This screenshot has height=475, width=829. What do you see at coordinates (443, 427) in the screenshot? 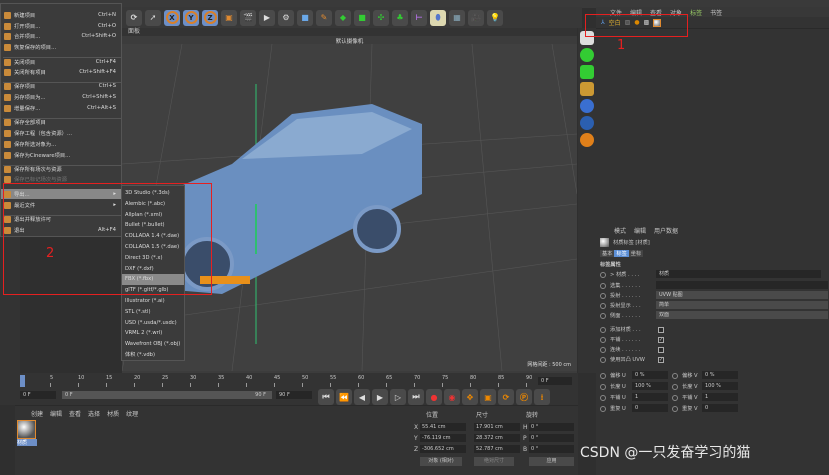
I see `pos-x-field: 55.41 cm` at bounding box center [443, 427].